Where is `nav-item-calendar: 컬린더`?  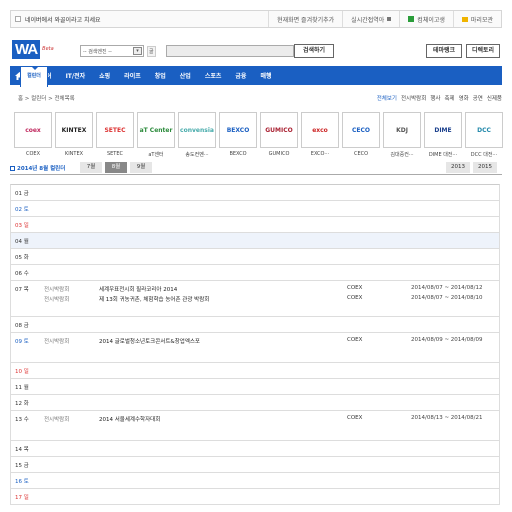 nav-item-calendar: 컬린더 is located at coordinates (34, 76).